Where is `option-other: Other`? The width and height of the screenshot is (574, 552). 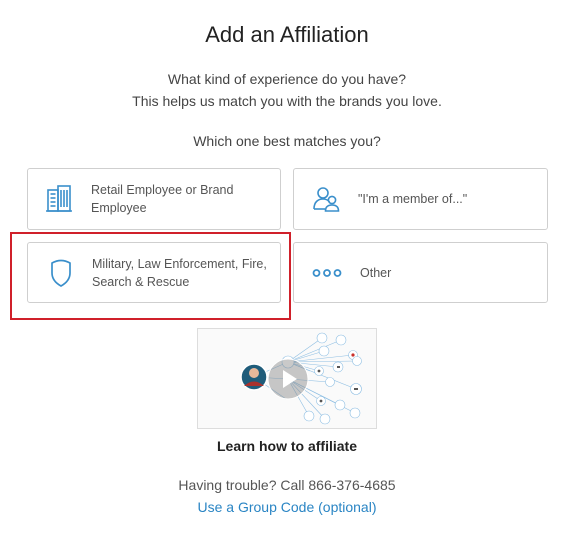
option-other: Other is located at coordinates (420, 272).